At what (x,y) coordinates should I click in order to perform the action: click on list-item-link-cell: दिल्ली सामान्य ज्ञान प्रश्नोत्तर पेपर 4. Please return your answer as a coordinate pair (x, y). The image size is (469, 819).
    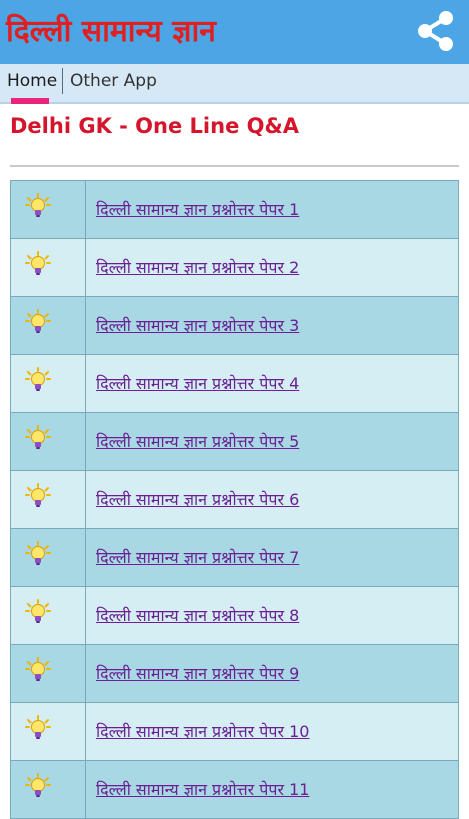
    Looking at the image, I should click on (272, 383).